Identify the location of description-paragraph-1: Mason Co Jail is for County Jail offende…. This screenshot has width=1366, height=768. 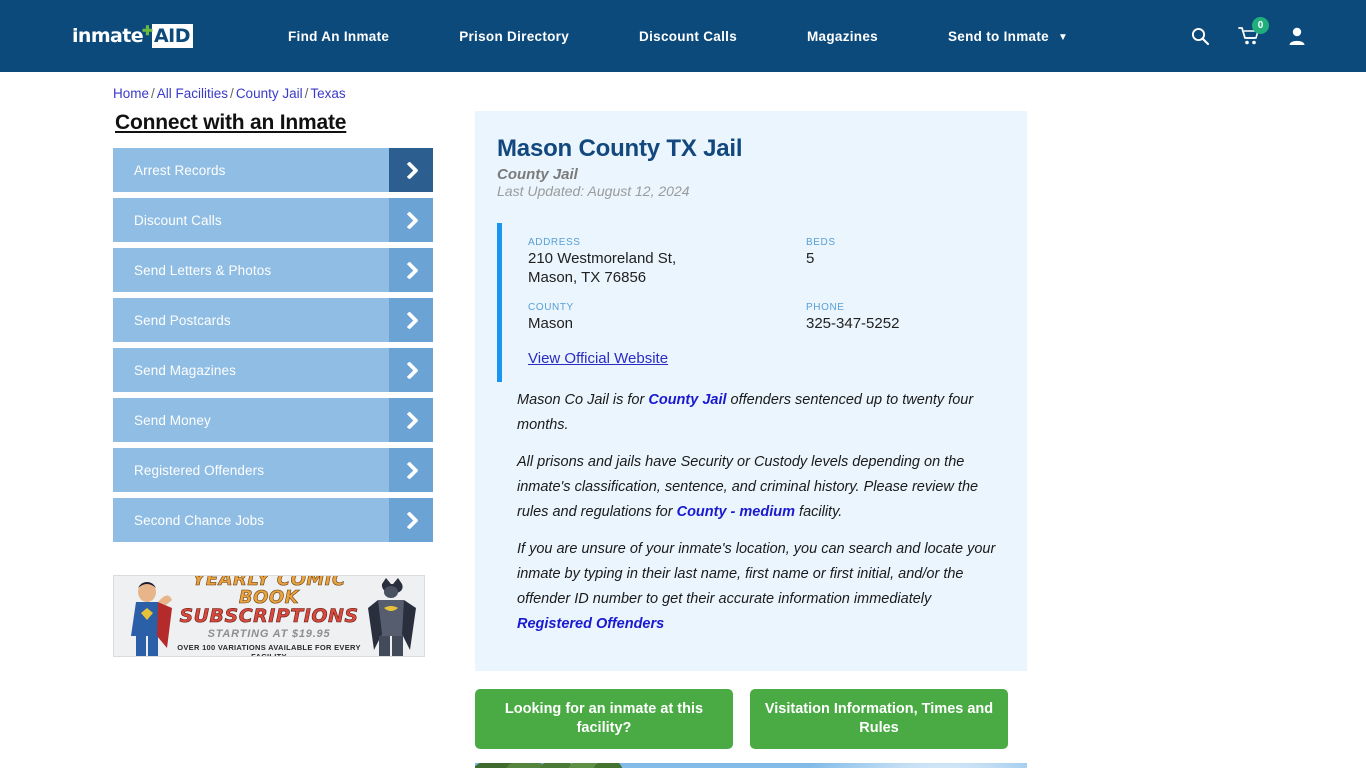
(759, 413).